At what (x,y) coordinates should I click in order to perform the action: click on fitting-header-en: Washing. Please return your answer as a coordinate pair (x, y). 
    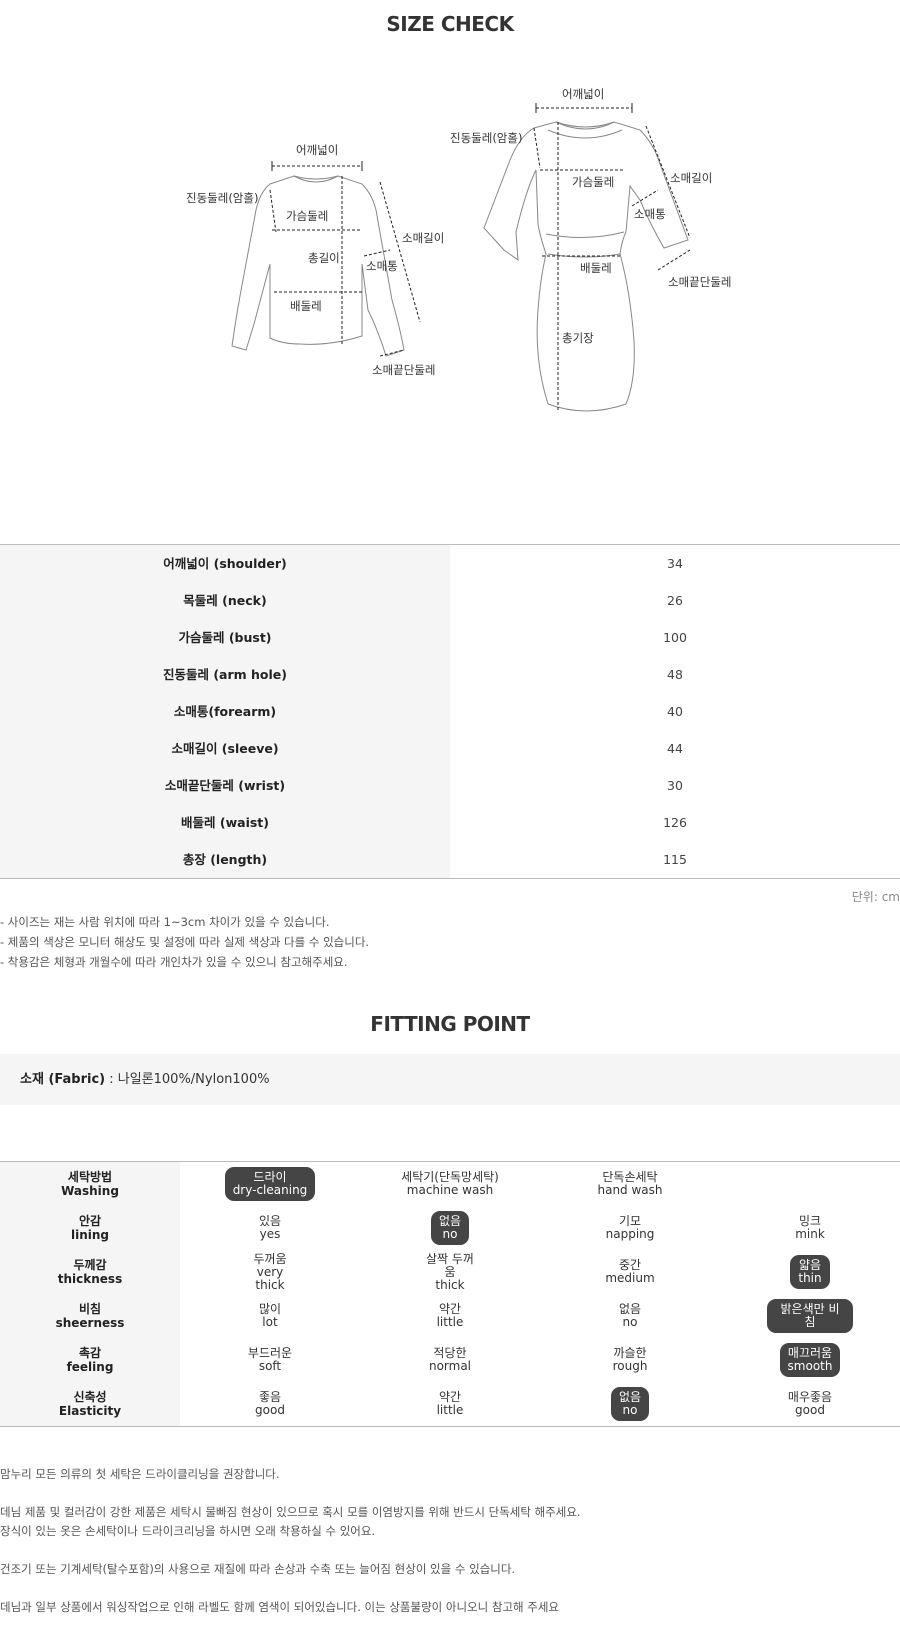
    Looking at the image, I should click on (90, 1191).